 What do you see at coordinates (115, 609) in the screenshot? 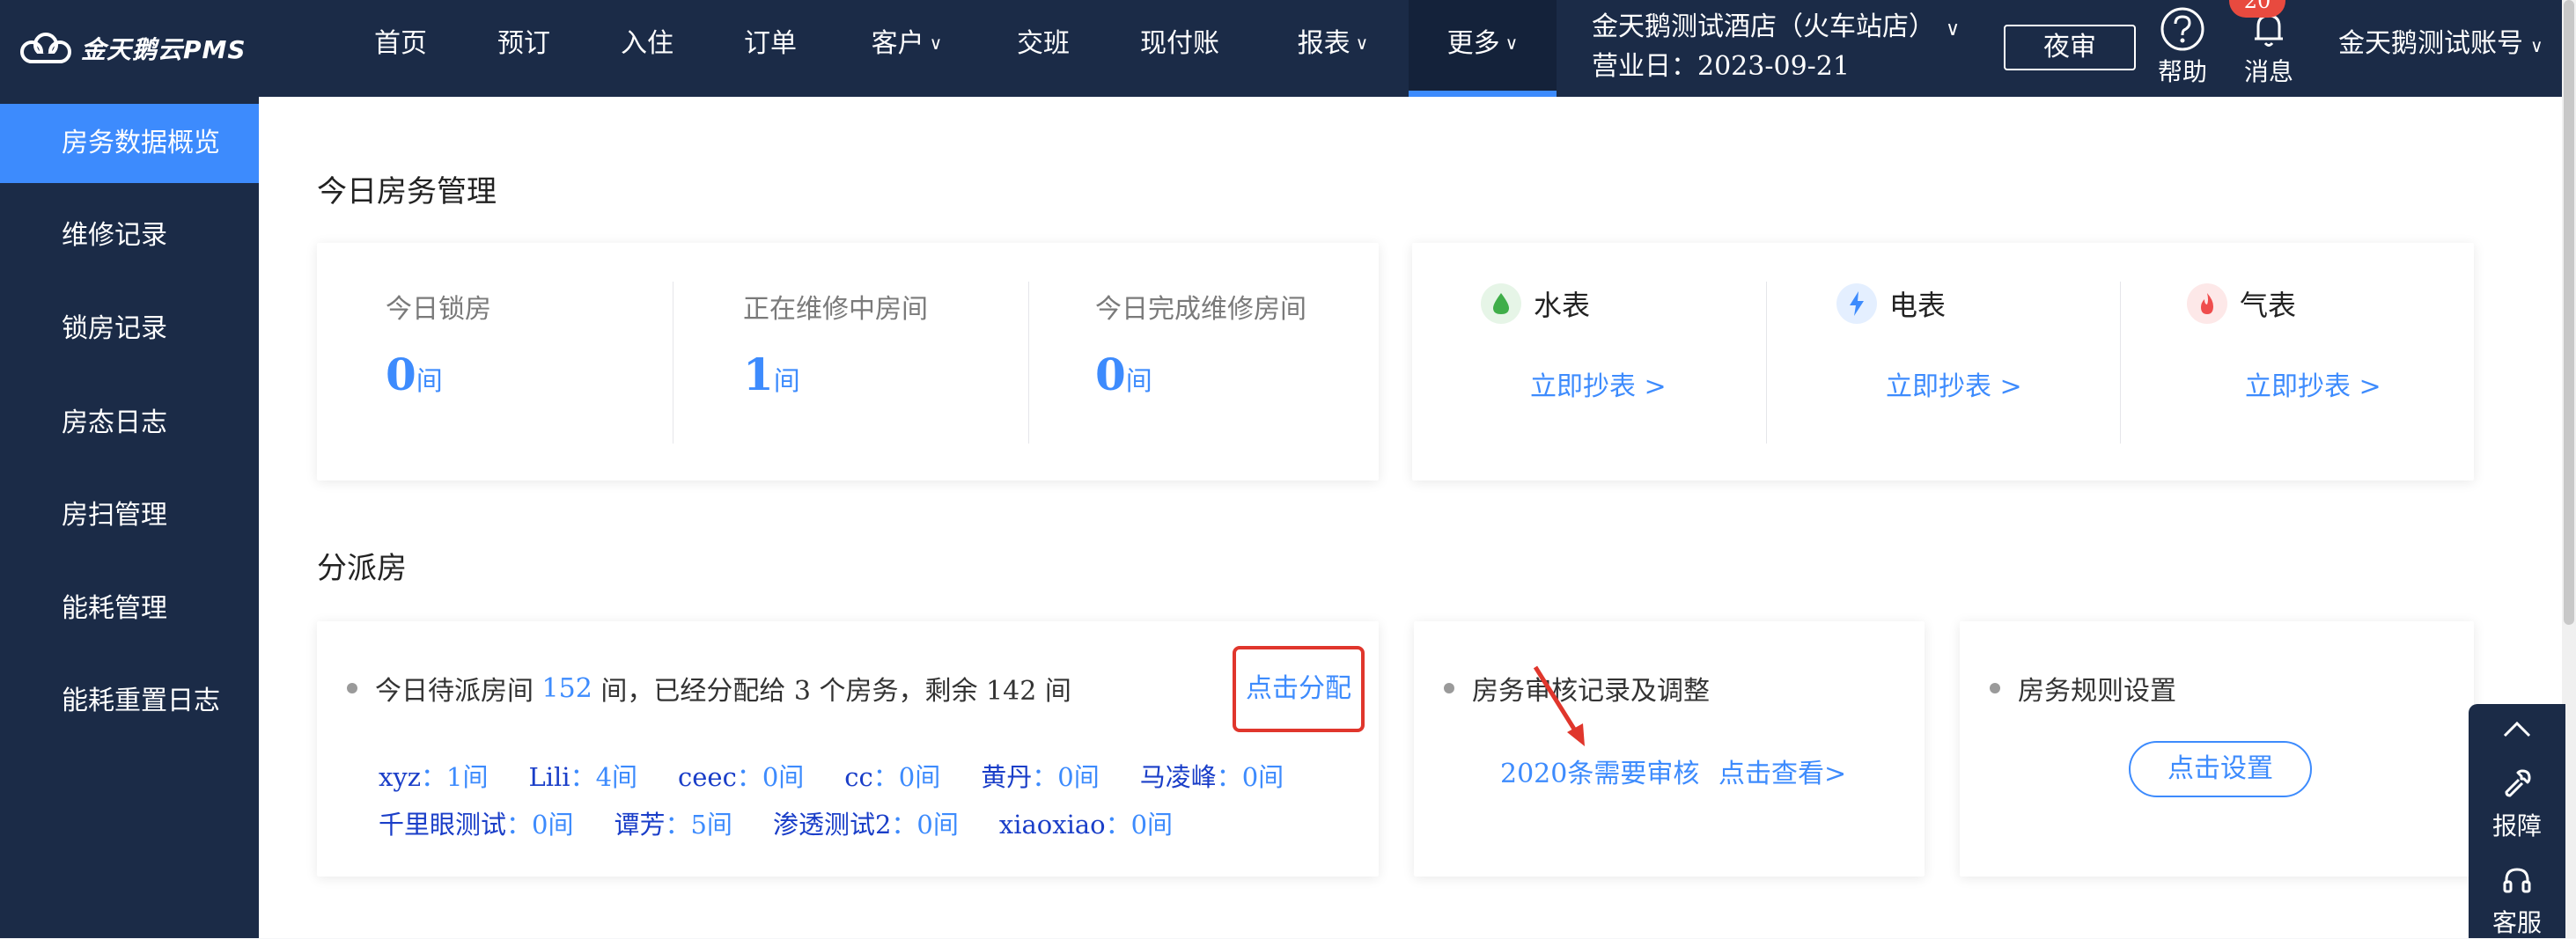
I see `sidebar-item-label: 能耗管理` at bounding box center [115, 609].